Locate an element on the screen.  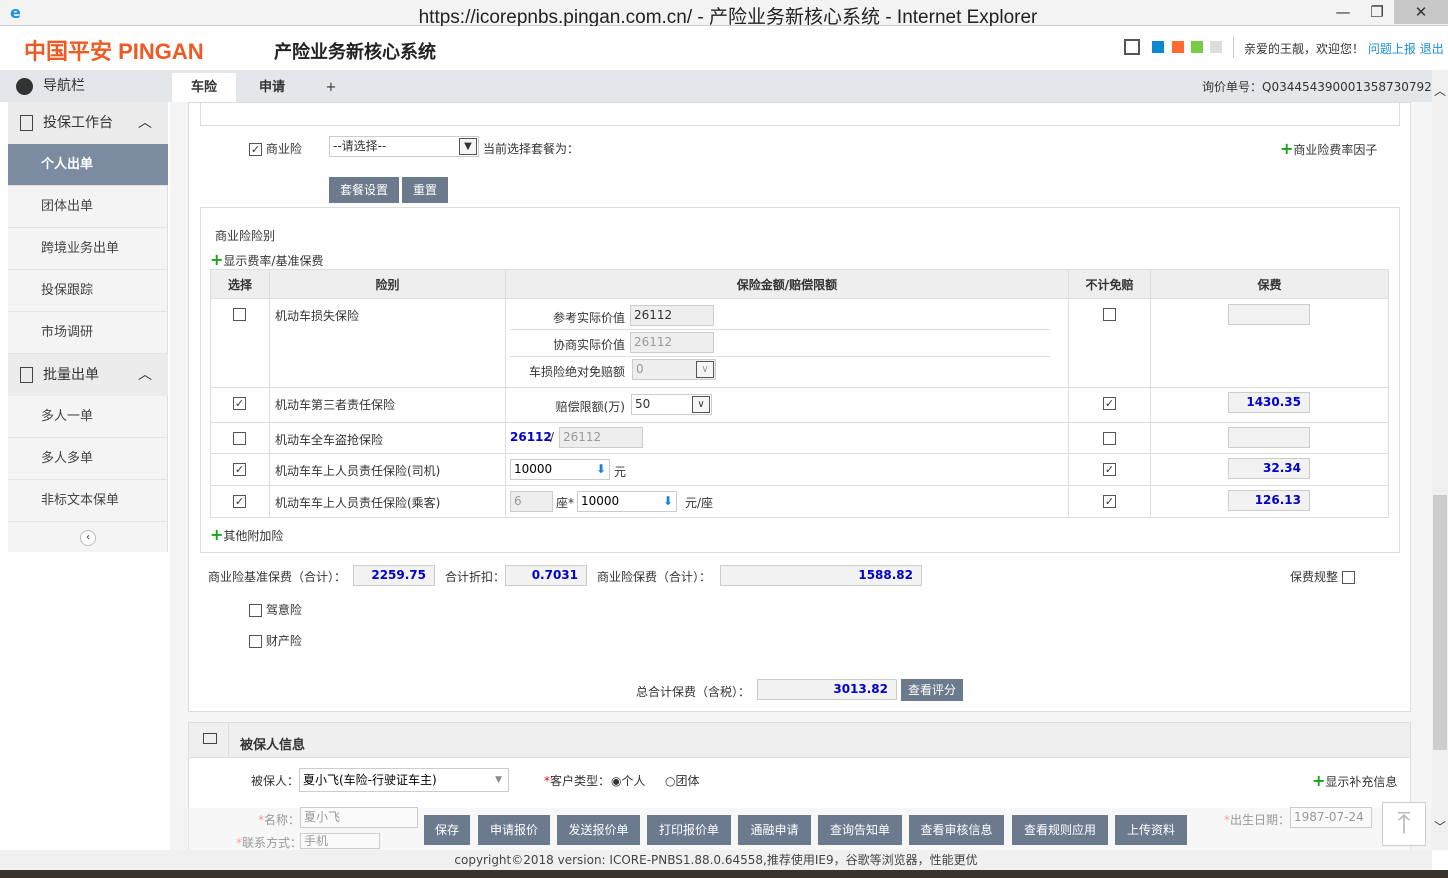
theme-green is located at coordinates (1197, 47).